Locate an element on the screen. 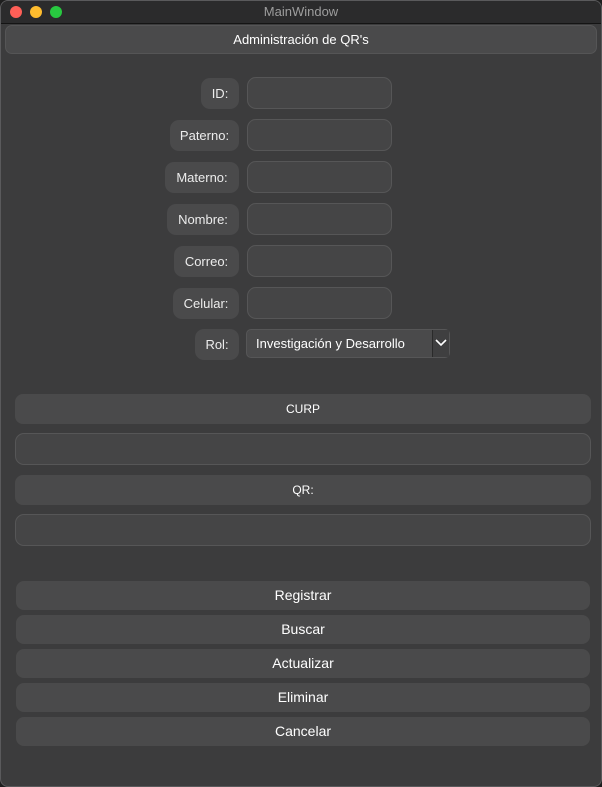 Image resolution: width=602 pixels, height=787 pixels. curp-label: CURP is located at coordinates (303, 409).